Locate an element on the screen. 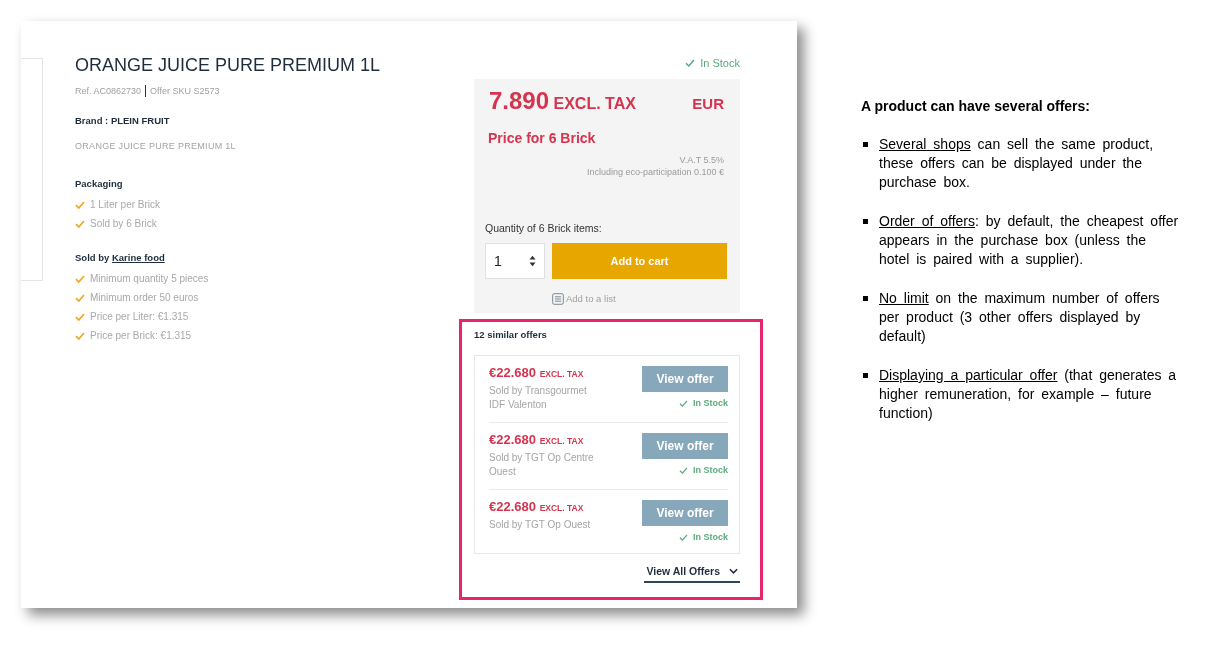 Image resolution: width=1212 pixels, height=651 pixels. note-text: Order of offers: by default, the cheapest offer appears in the purchase box (unless the hotel is paired with a supplier). is located at coordinates (1029, 240).